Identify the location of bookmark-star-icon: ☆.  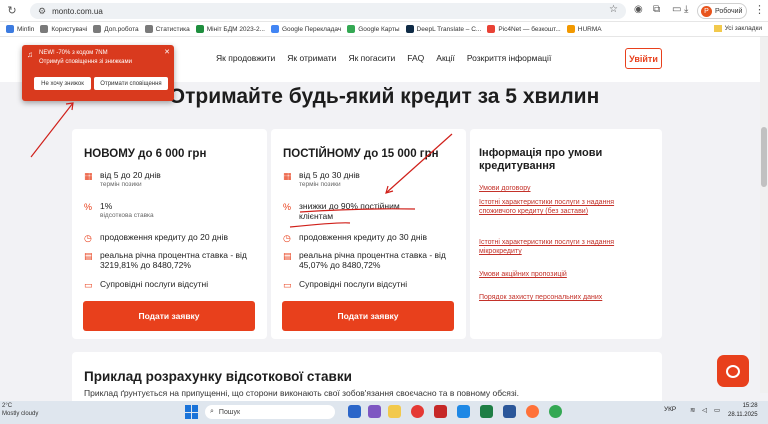
(613, 9).